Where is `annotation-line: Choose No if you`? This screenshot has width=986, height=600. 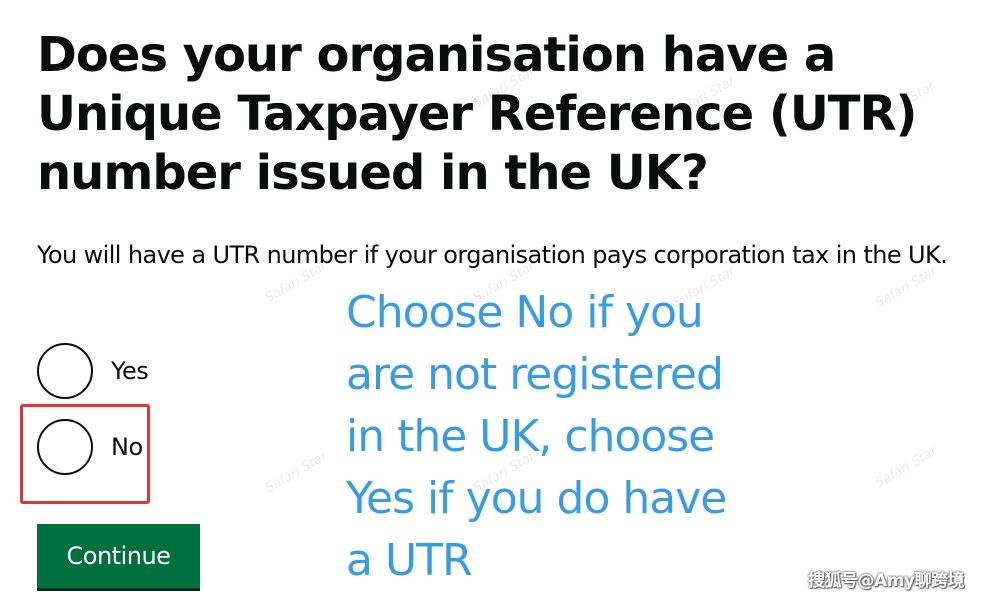 annotation-line: Choose No if you is located at coordinates (525, 312).